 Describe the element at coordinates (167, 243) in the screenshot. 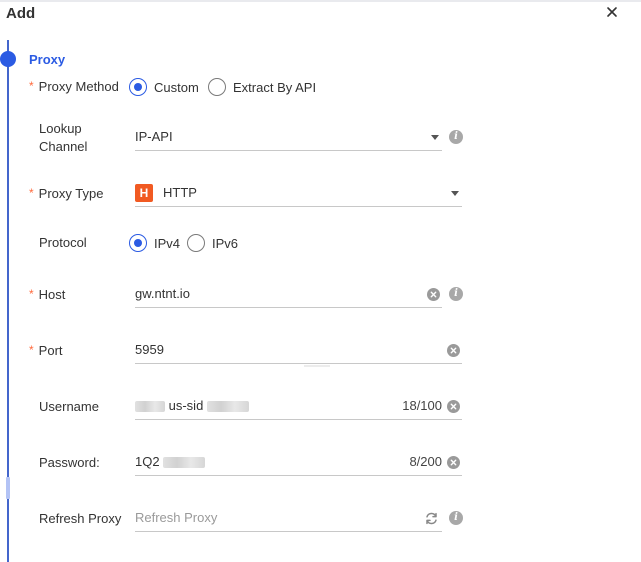

I see `radio-label: IPv4` at that location.